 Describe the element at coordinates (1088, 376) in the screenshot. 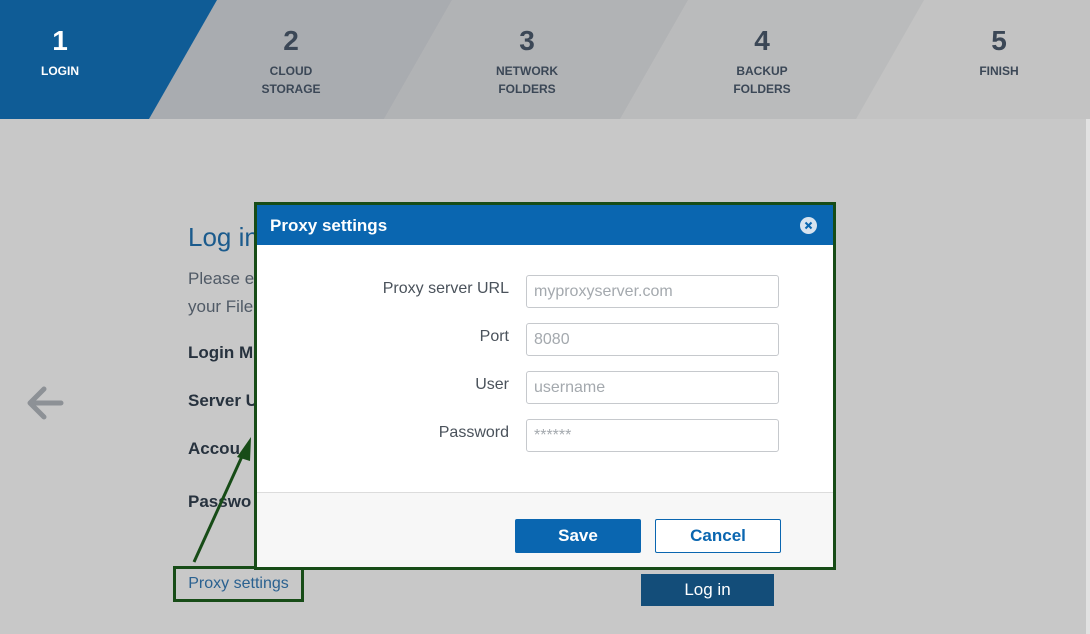

I see `window-edge` at that location.